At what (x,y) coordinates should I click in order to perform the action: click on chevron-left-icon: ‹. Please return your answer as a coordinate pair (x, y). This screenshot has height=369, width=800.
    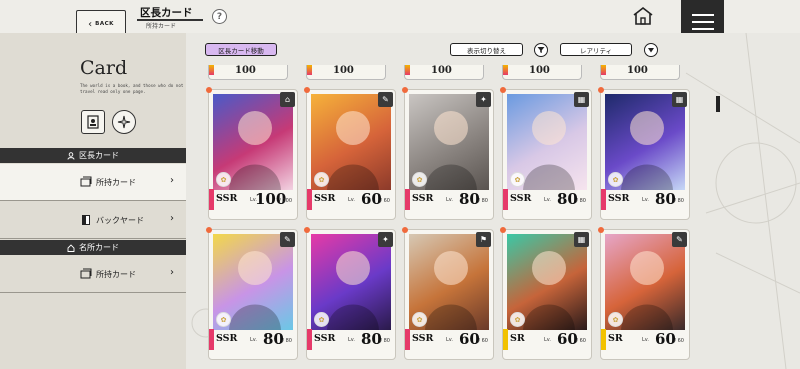
    Looking at the image, I should click on (90, 24).